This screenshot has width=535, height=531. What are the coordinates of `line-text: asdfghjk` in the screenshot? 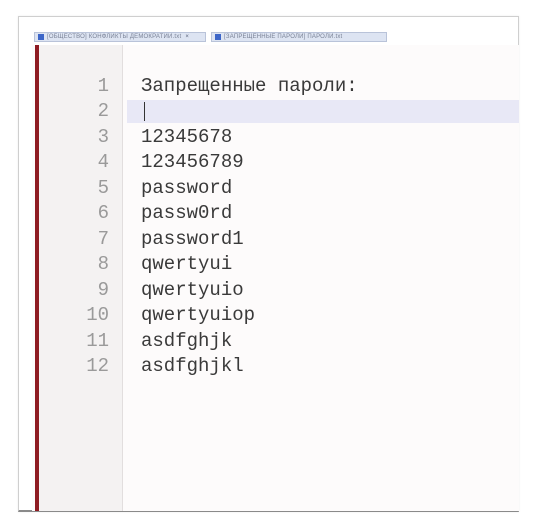 It's located at (186, 341).